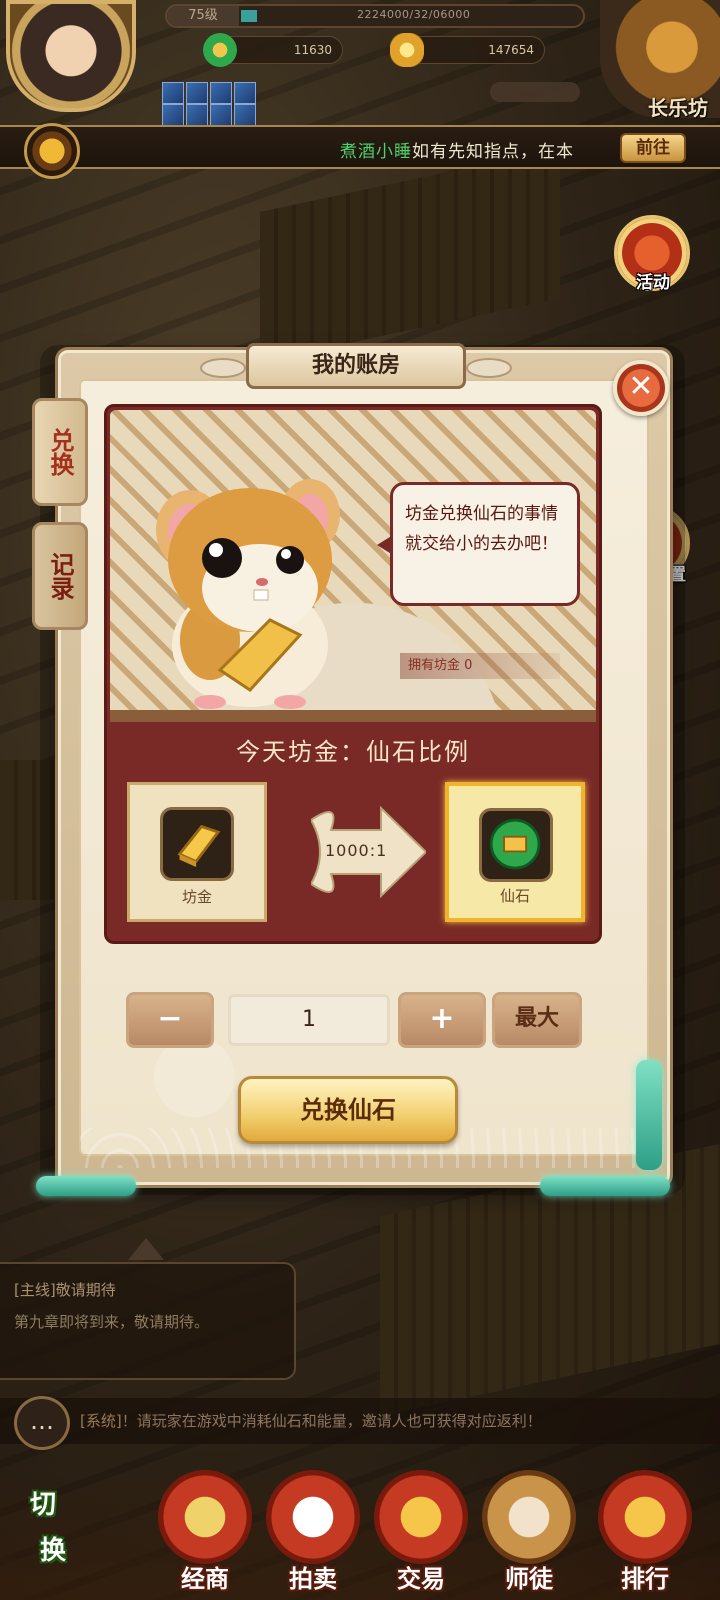 This screenshot has width=720, height=1600. Describe the element at coordinates (203, 16) in the screenshot. I see `level-badge: 75级` at that location.